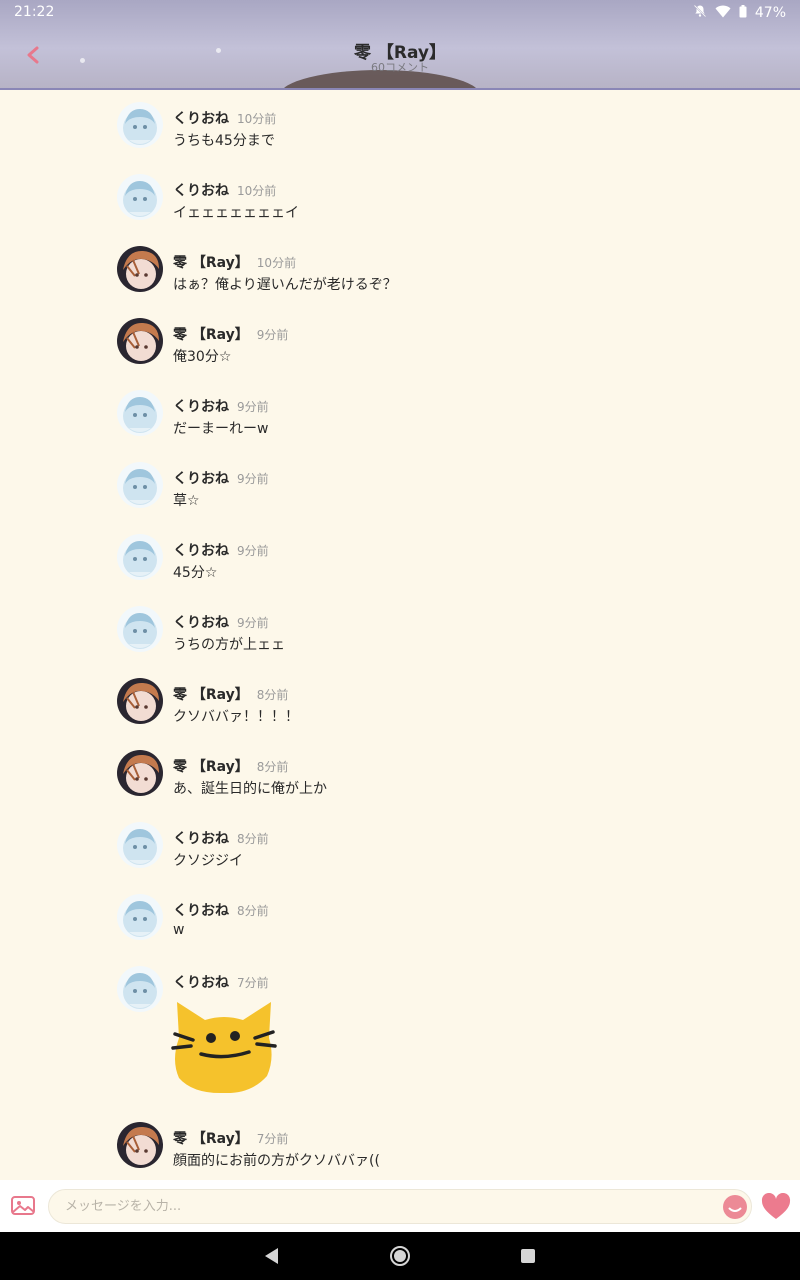 This screenshot has width=800, height=1280. I want to click on battery-percent: 47%, so click(770, 13).